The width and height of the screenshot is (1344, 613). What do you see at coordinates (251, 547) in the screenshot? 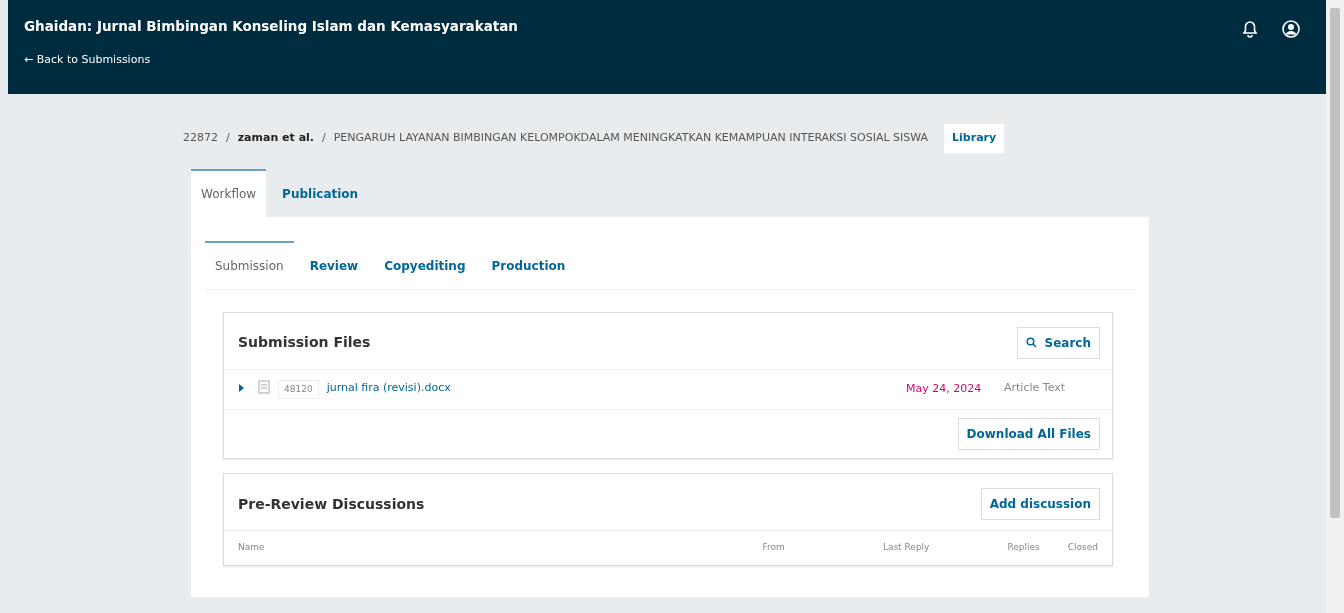
I see `column-header: Name` at bounding box center [251, 547].